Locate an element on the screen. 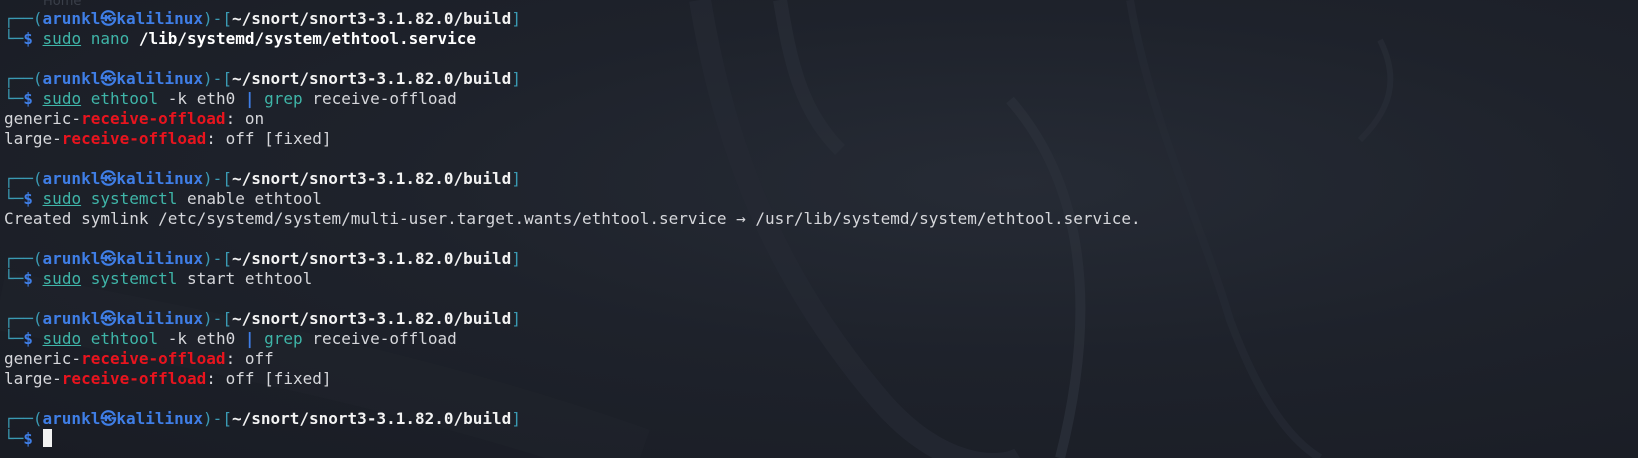  command-program: nano is located at coordinates (110, 38).